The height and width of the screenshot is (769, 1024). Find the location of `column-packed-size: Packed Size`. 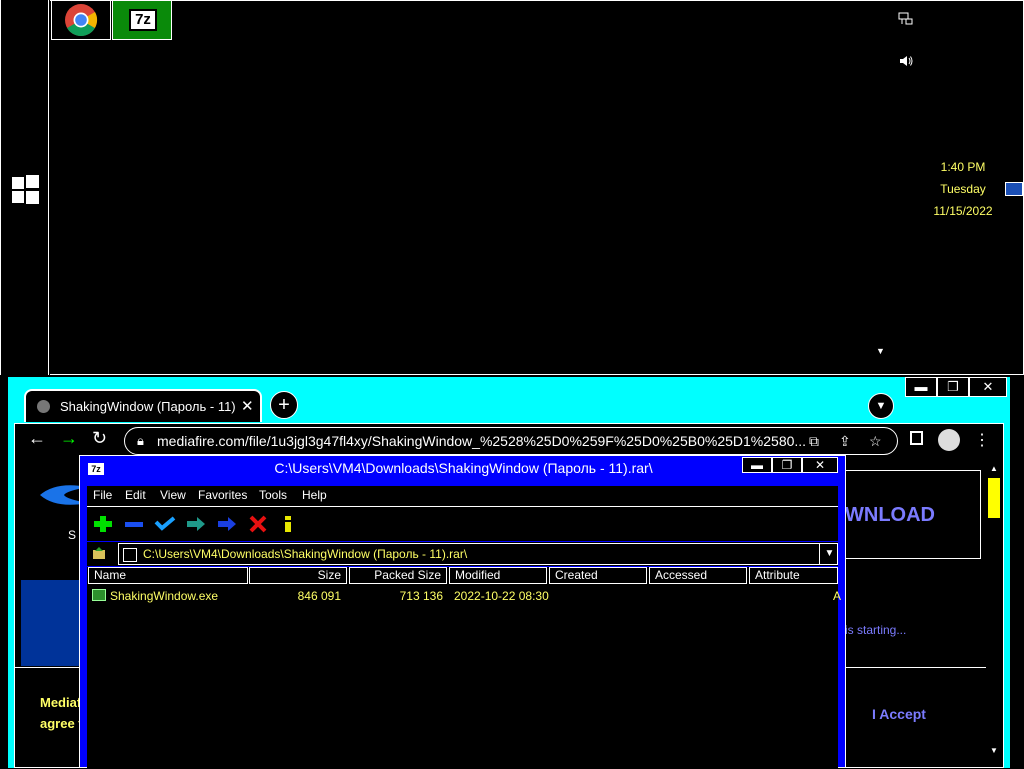

column-packed-size: Packed Size is located at coordinates (398, 575).